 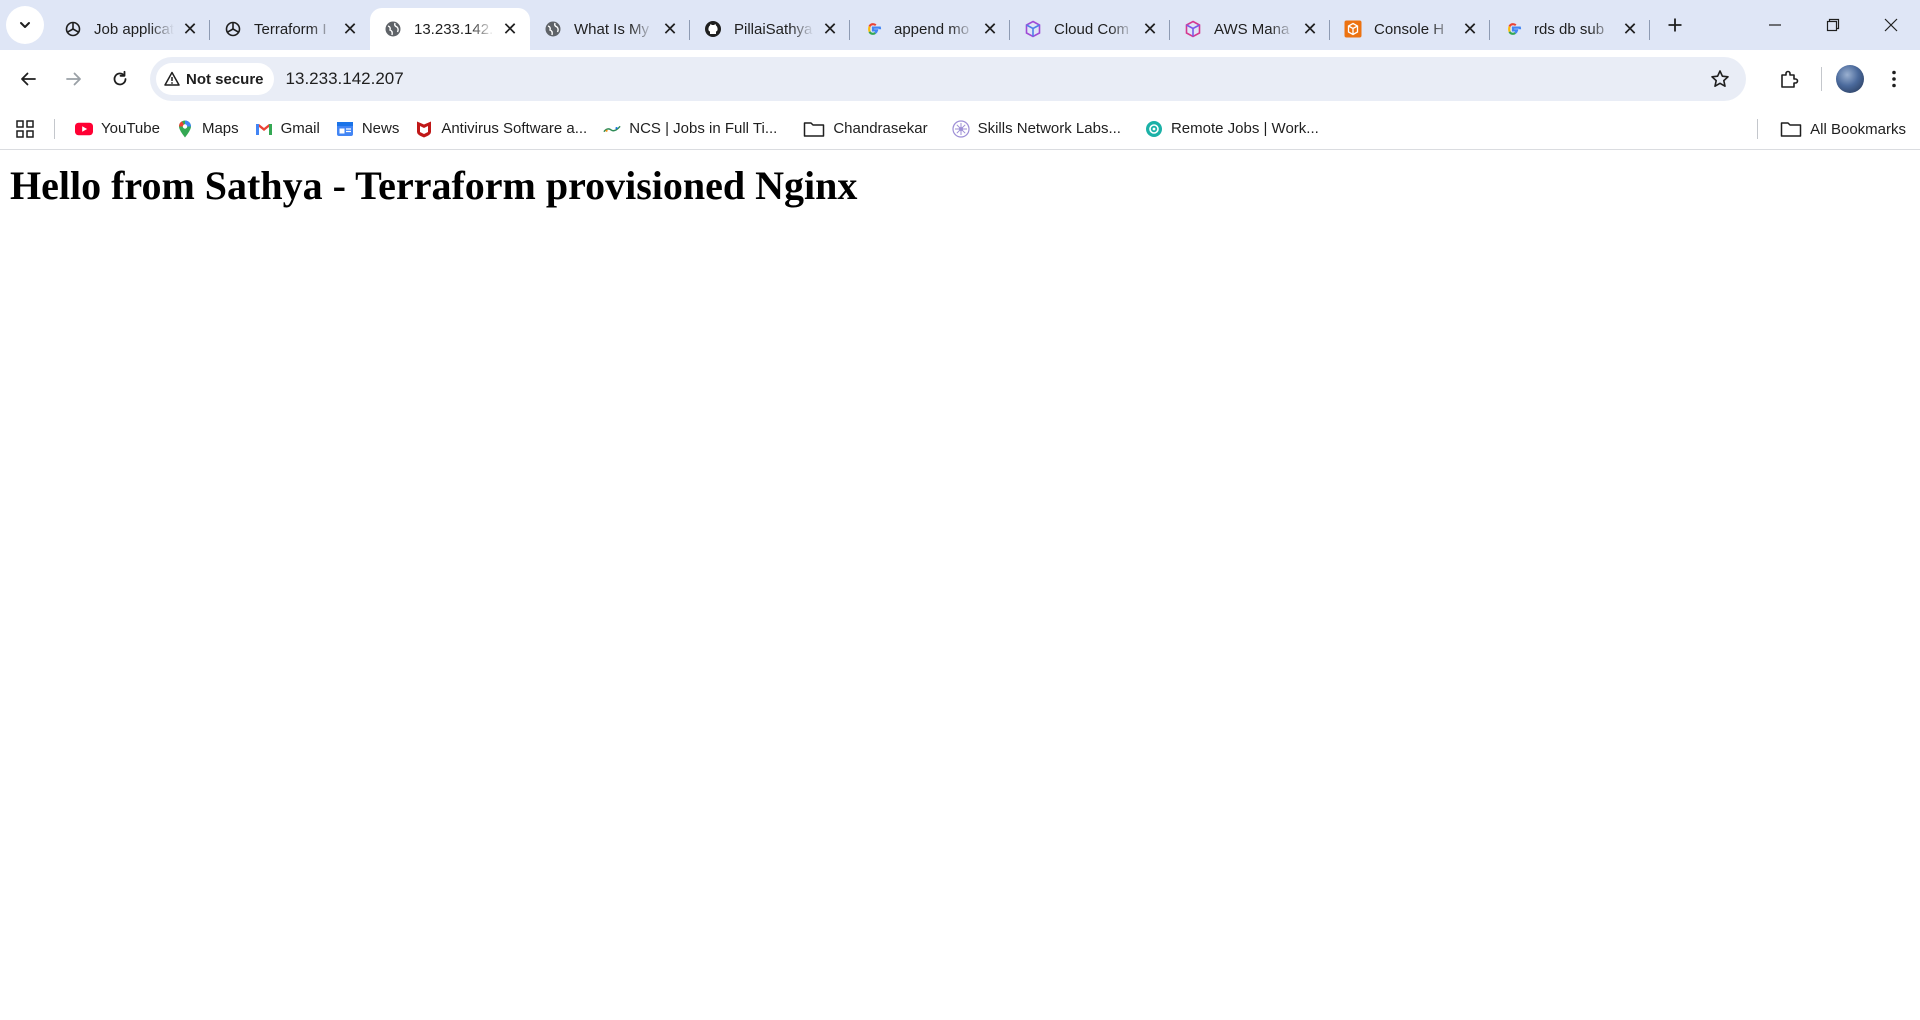 I want to click on more-vert-icon, so click(x=1894, y=79).